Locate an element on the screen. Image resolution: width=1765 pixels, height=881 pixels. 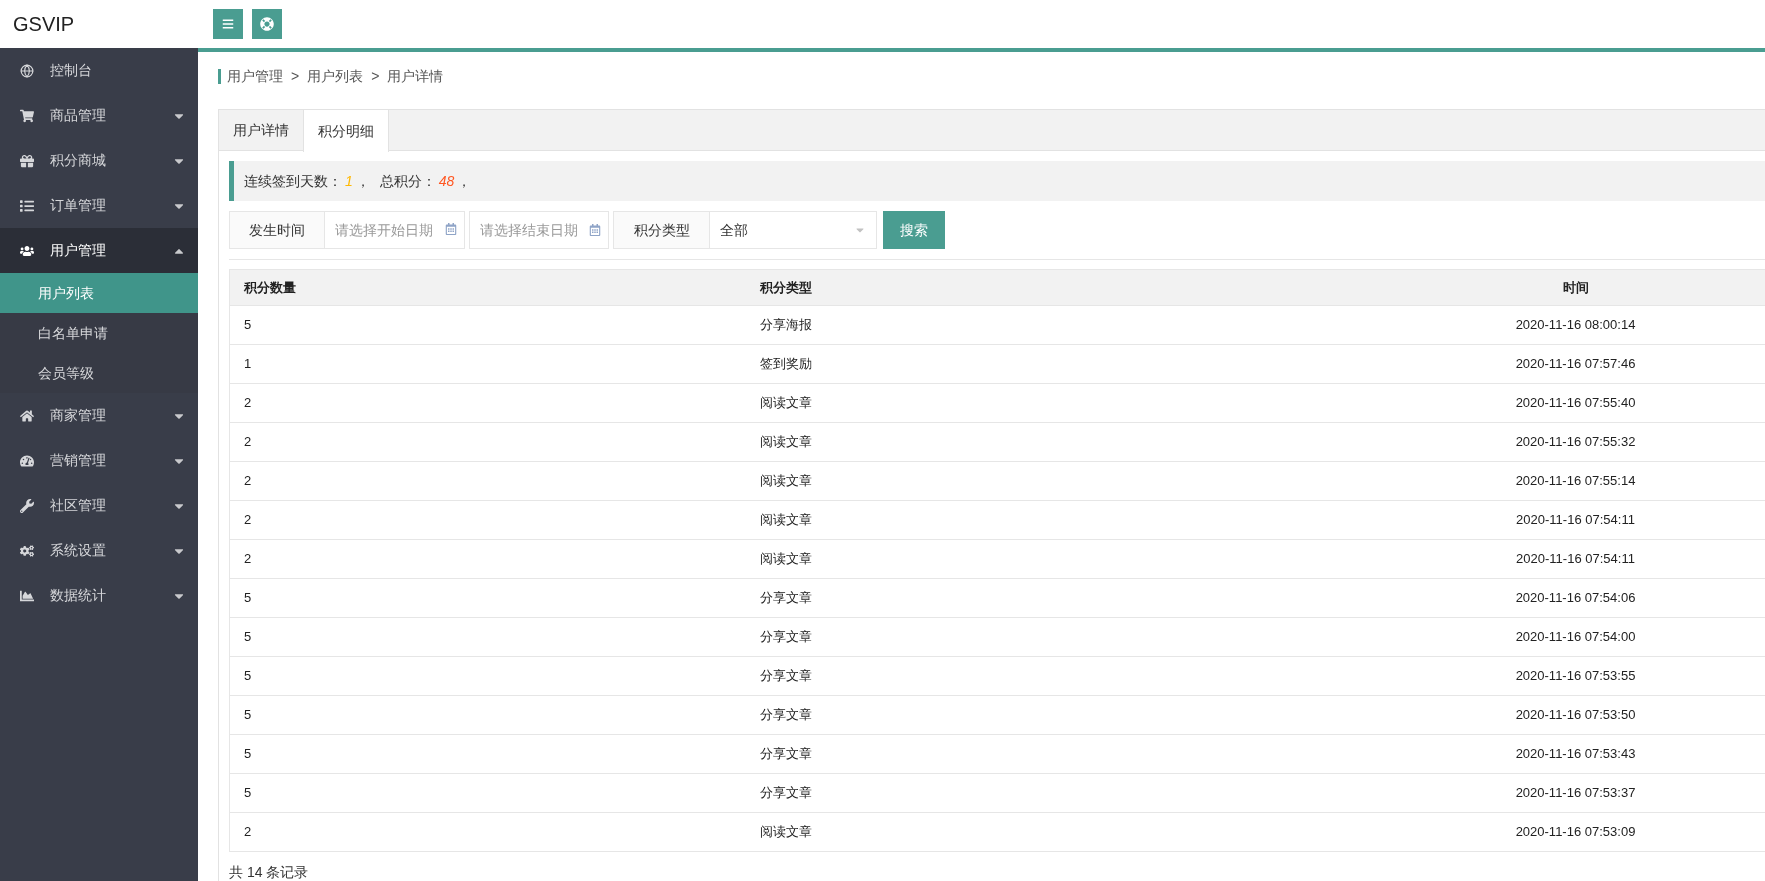
area-chart-icon is located at coordinates (27, 595).